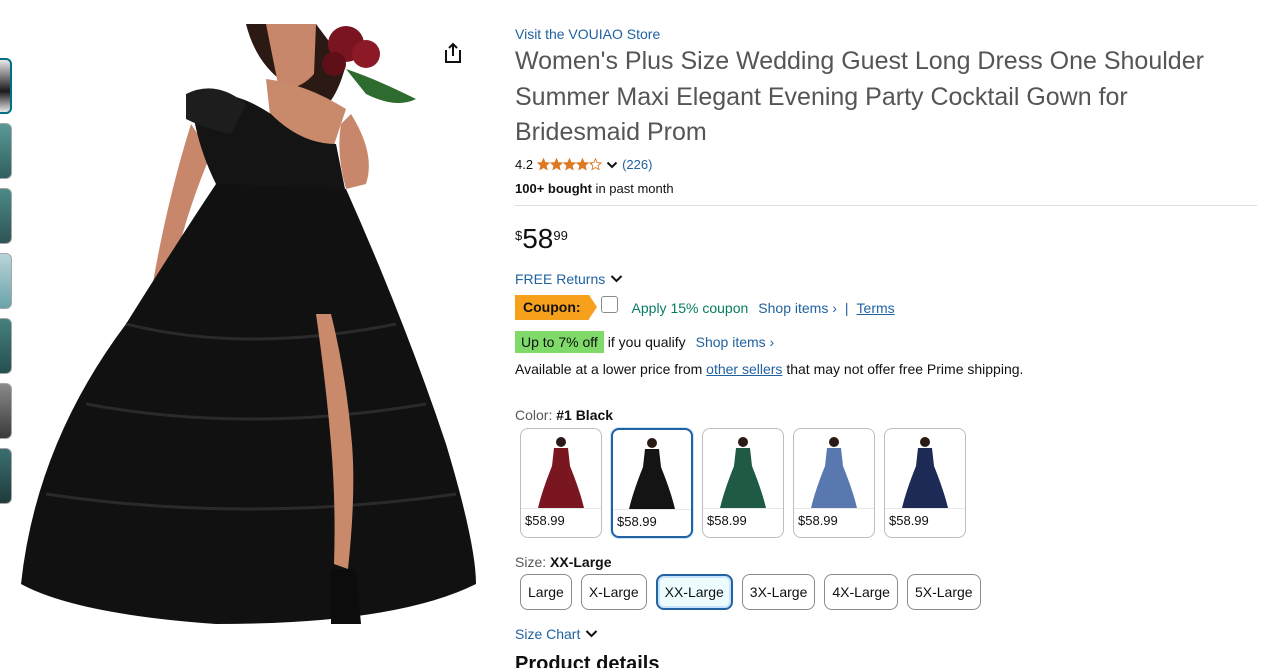  What do you see at coordinates (609, 304) in the screenshot?
I see `coupon-checkbox` at bounding box center [609, 304].